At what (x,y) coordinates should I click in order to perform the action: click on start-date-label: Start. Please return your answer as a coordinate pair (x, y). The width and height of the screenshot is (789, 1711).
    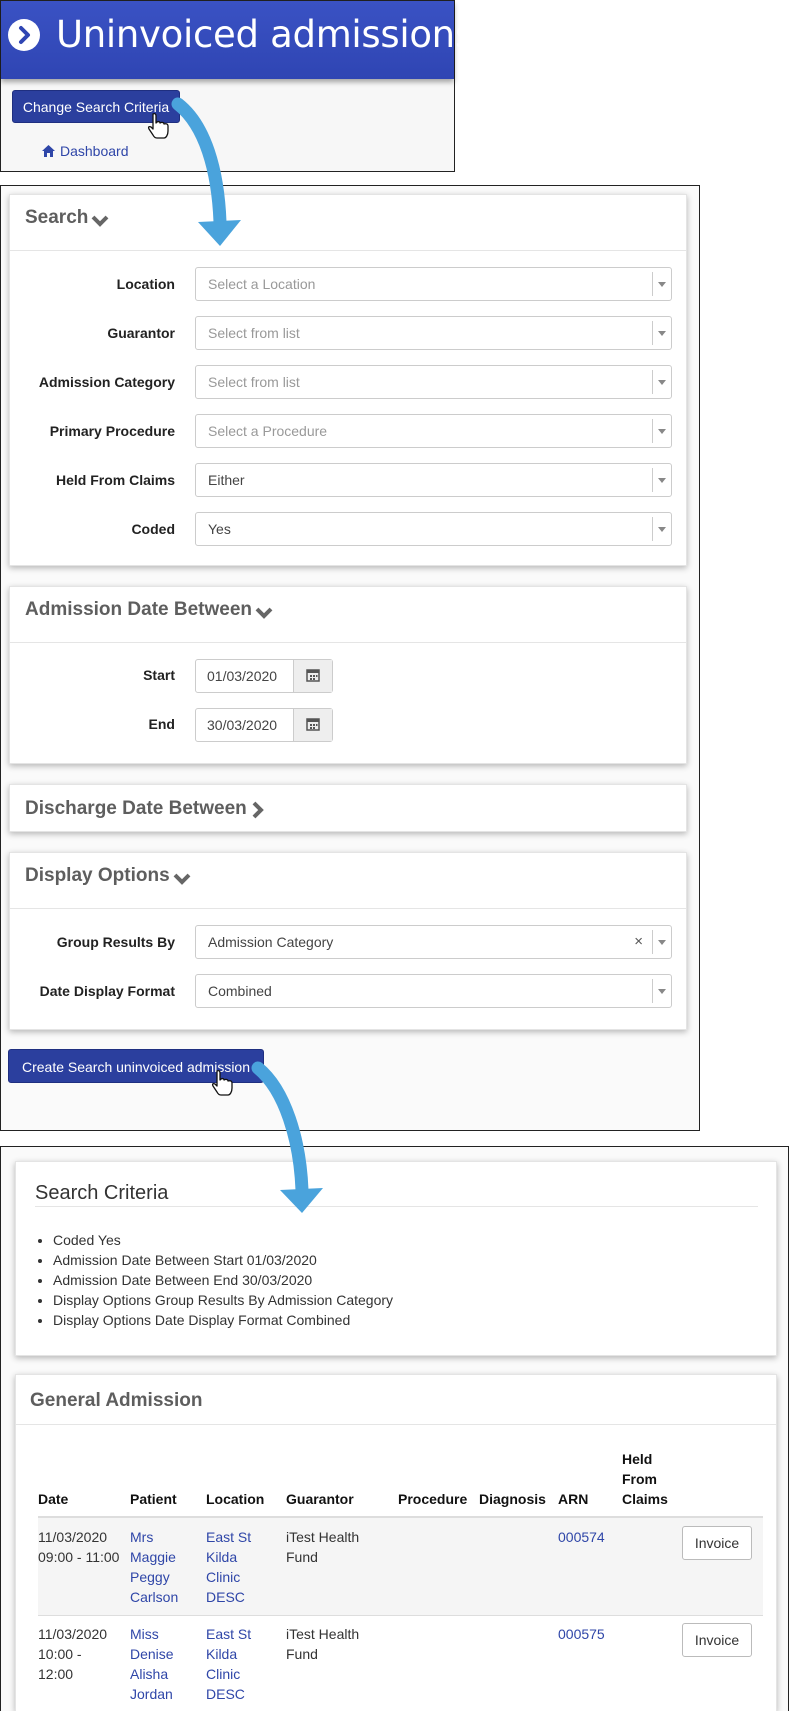
    Looking at the image, I should click on (159, 675).